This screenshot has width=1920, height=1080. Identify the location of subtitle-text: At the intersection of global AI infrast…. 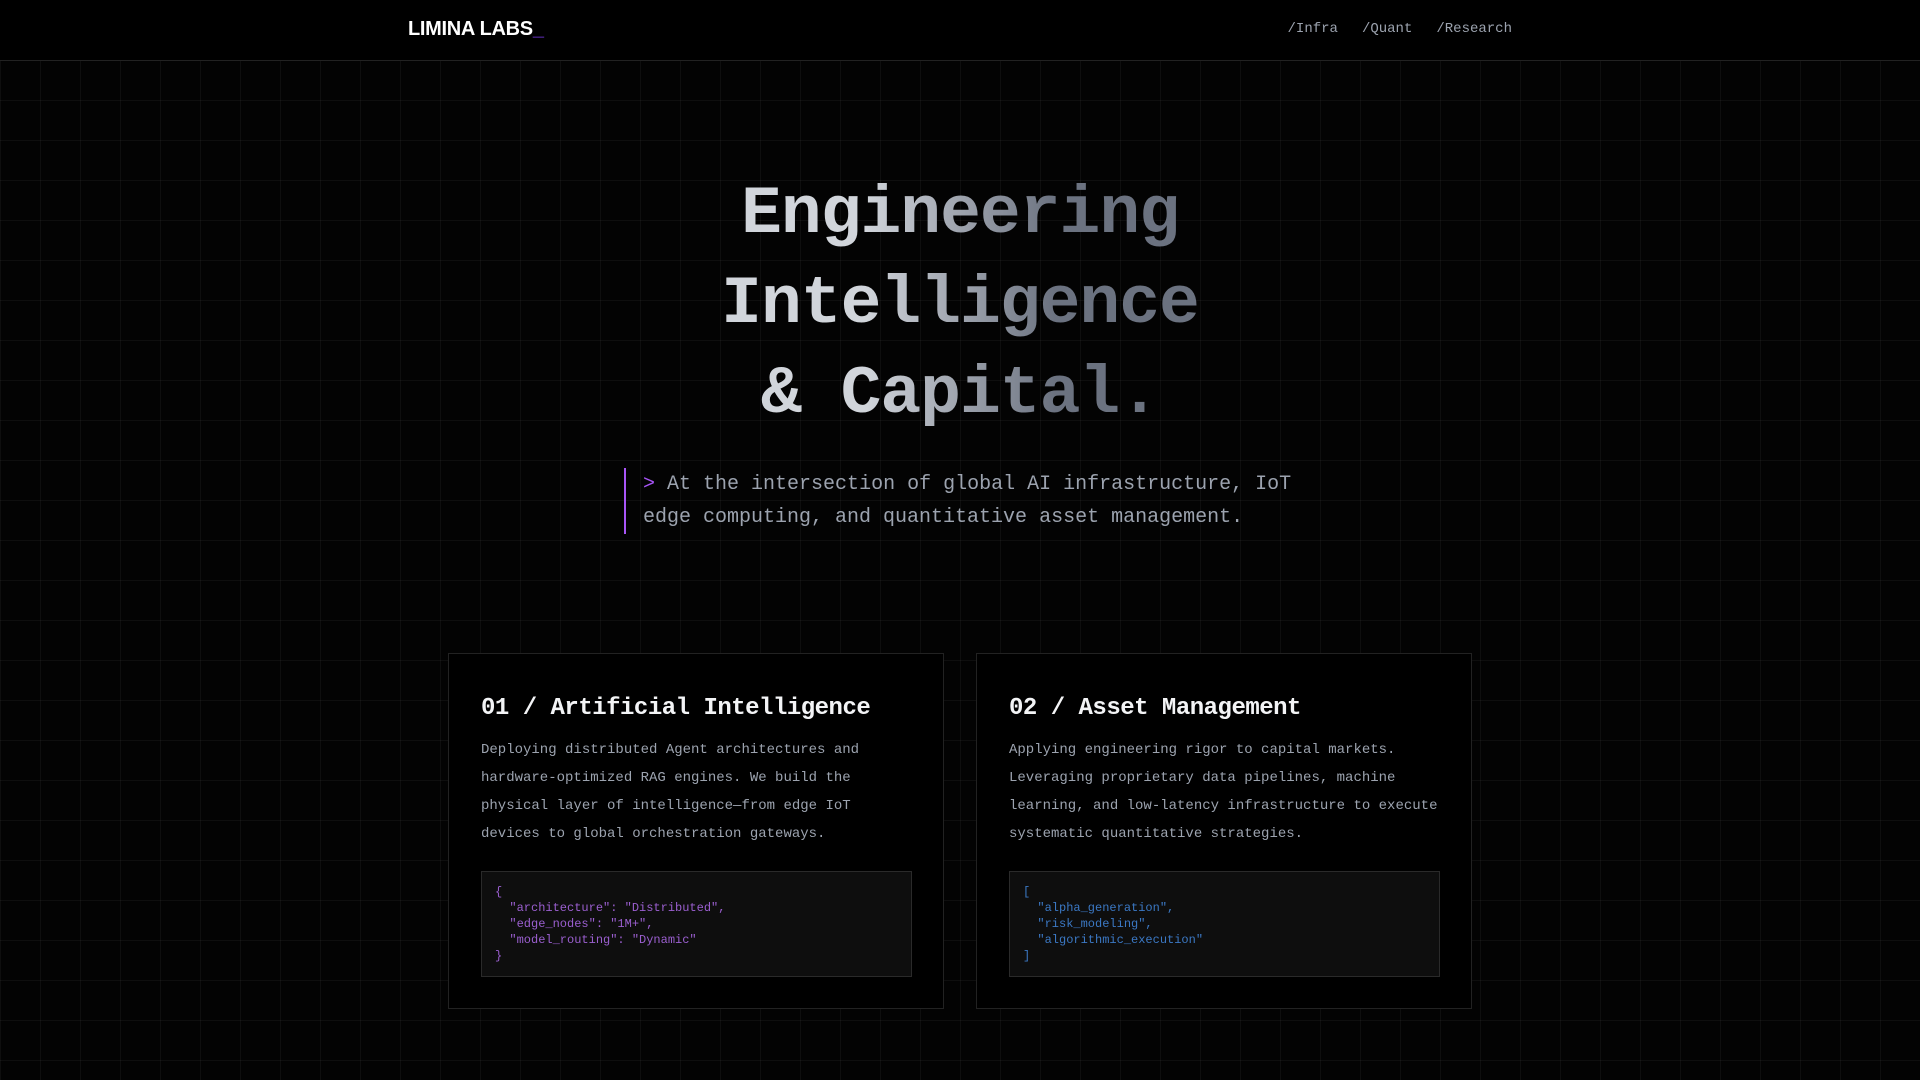
(967, 501).